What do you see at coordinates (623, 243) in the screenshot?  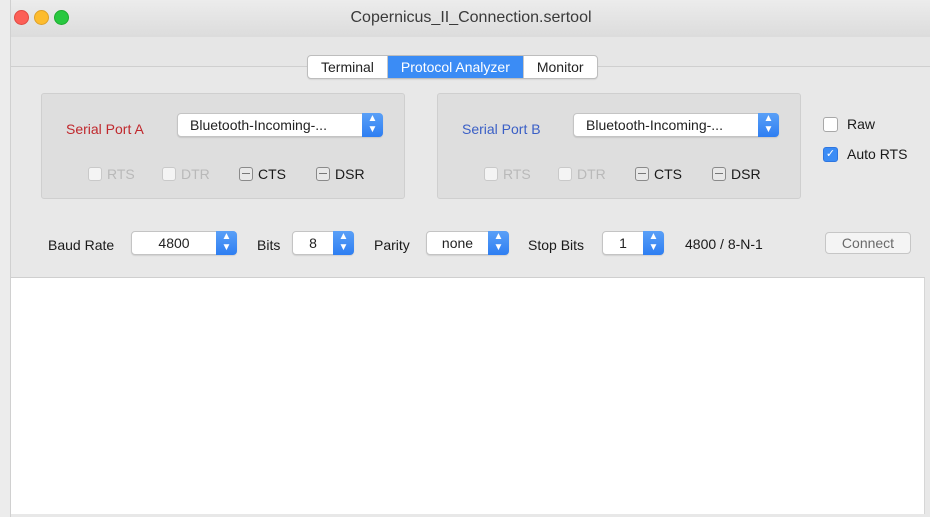 I see `stop-bits-value: 1` at bounding box center [623, 243].